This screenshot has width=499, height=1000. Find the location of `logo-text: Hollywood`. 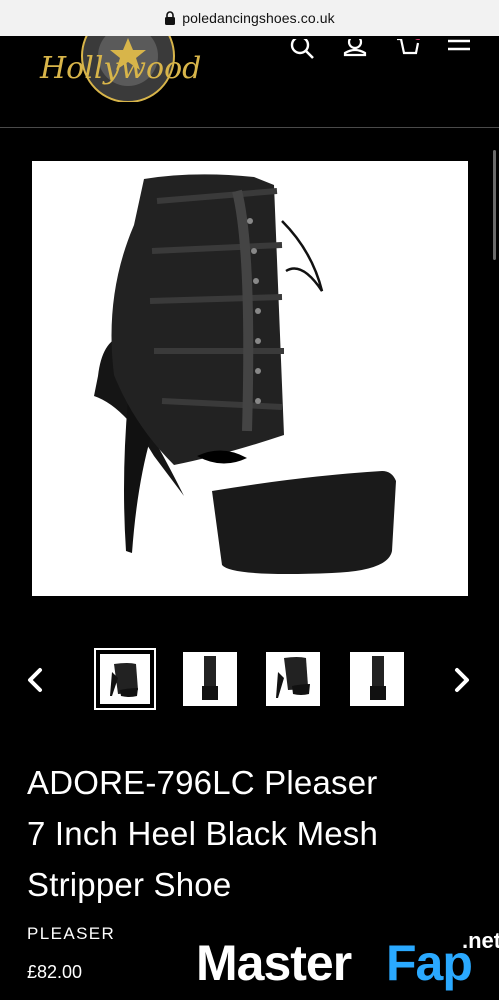

logo-text: Hollywood is located at coordinates (120, 68).